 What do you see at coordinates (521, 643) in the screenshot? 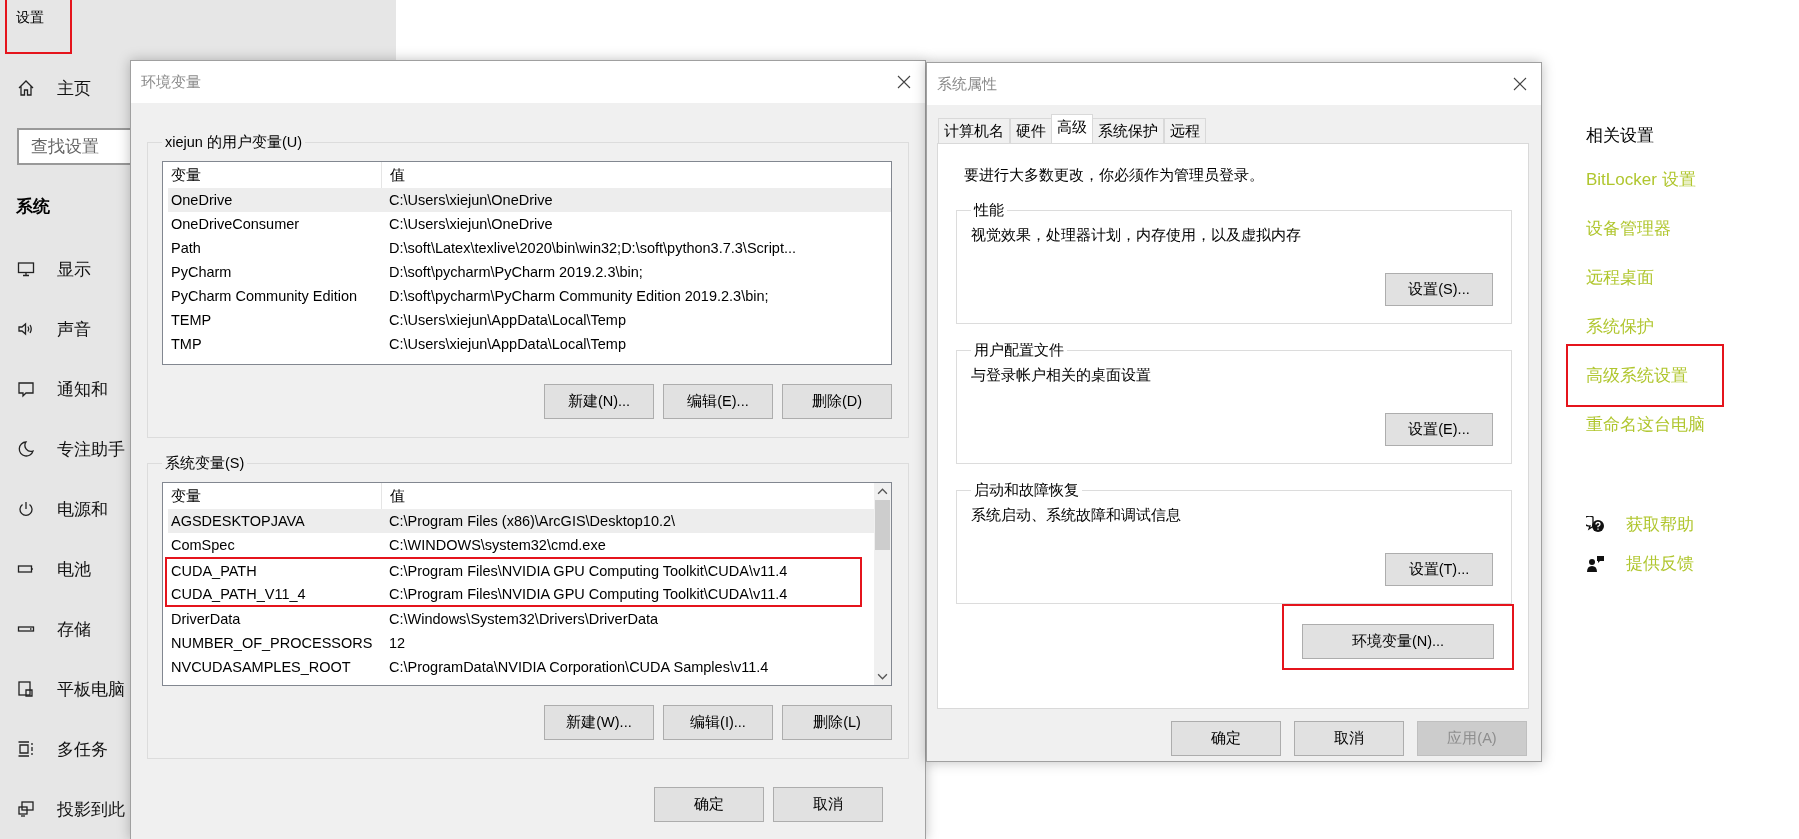
I see `list-row: NUMBER_OF_PROCESSORS 12` at bounding box center [521, 643].